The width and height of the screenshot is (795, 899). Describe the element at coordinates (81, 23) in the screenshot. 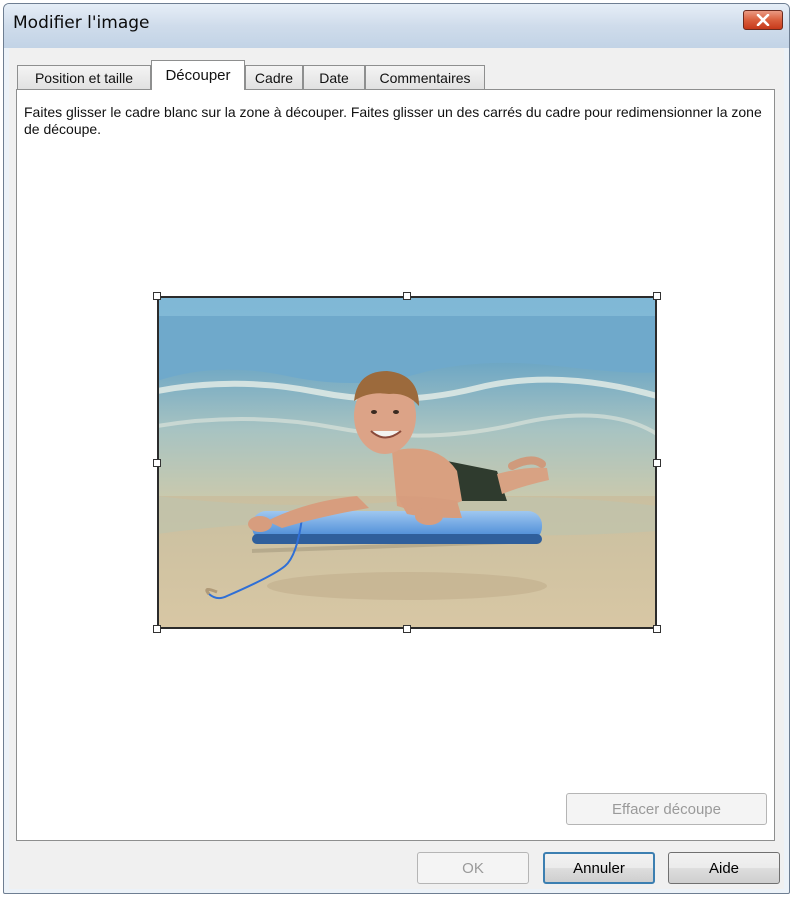

I see `window-title: Modifier l'image` at that location.